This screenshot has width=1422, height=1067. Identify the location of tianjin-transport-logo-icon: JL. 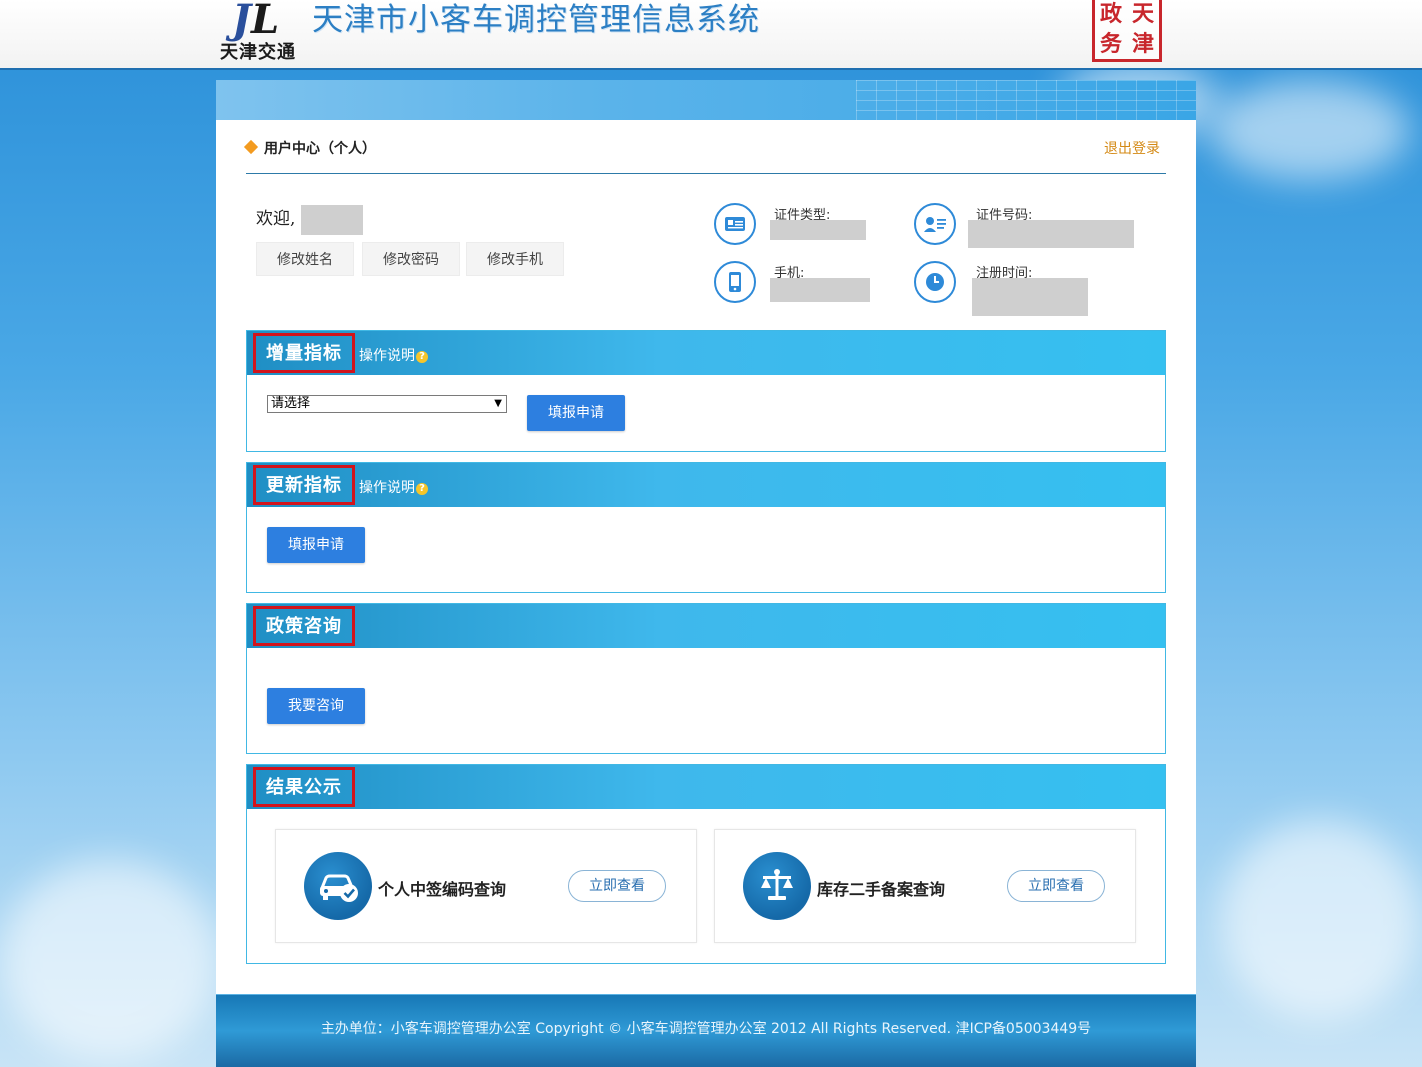
(256, 21).